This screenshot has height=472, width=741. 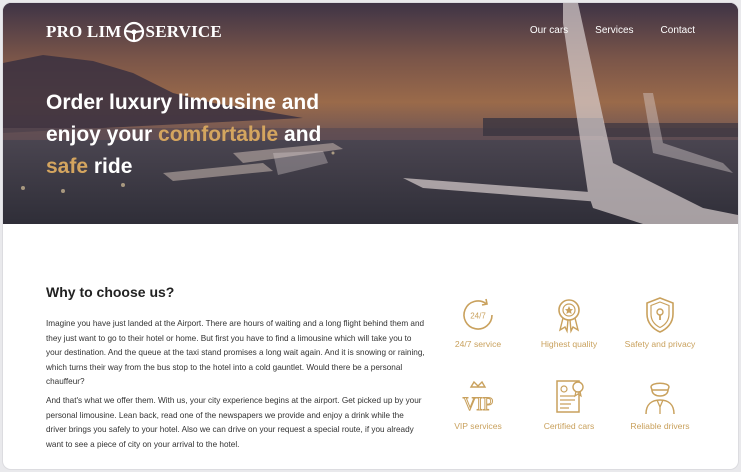 I want to click on headline-text: ride, so click(x=110, y=166).